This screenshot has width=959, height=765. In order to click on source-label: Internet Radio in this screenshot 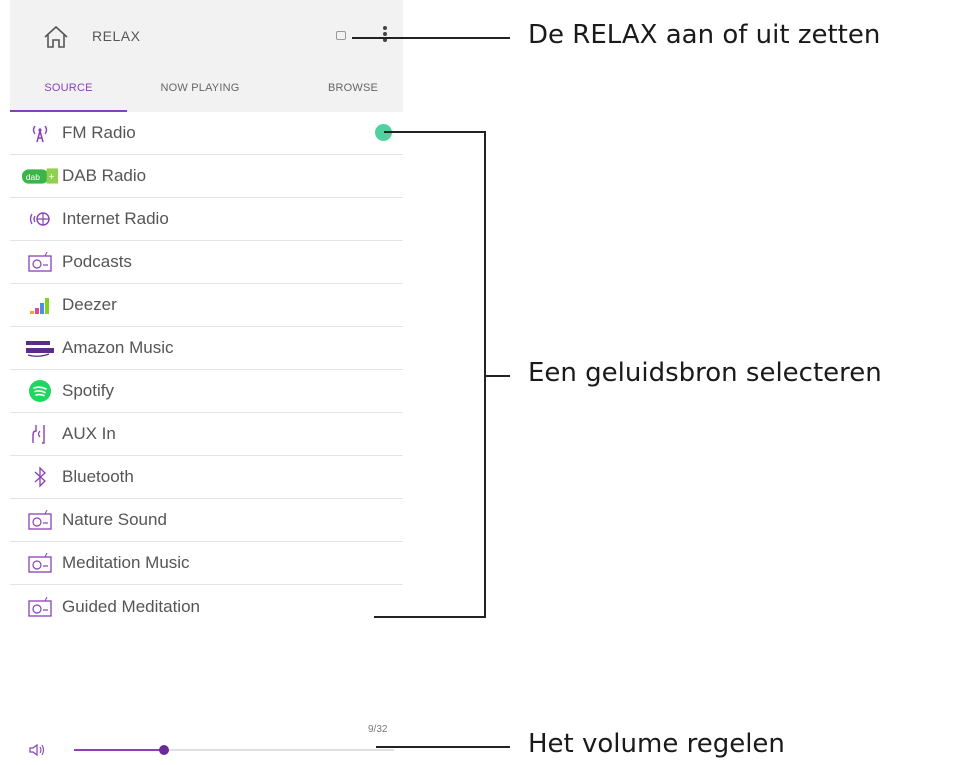, I will do `click(115, 218)`.